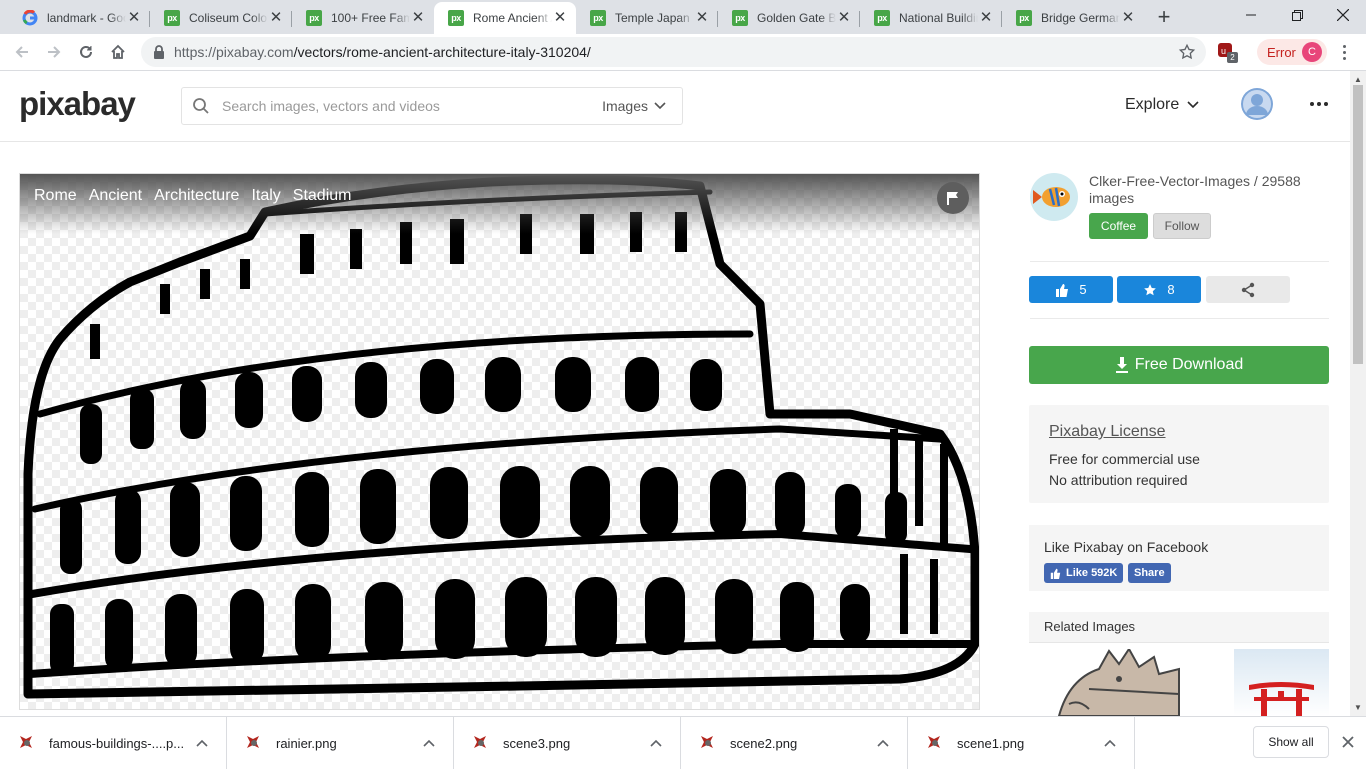 Image resolution: width=1366 pixels, height=769 pixels. What do you see at coordinates (221, 18) in the screenshot?
I see `browser-tab: px Coliseum Coloring ✕` at bounding box center [221, 18].